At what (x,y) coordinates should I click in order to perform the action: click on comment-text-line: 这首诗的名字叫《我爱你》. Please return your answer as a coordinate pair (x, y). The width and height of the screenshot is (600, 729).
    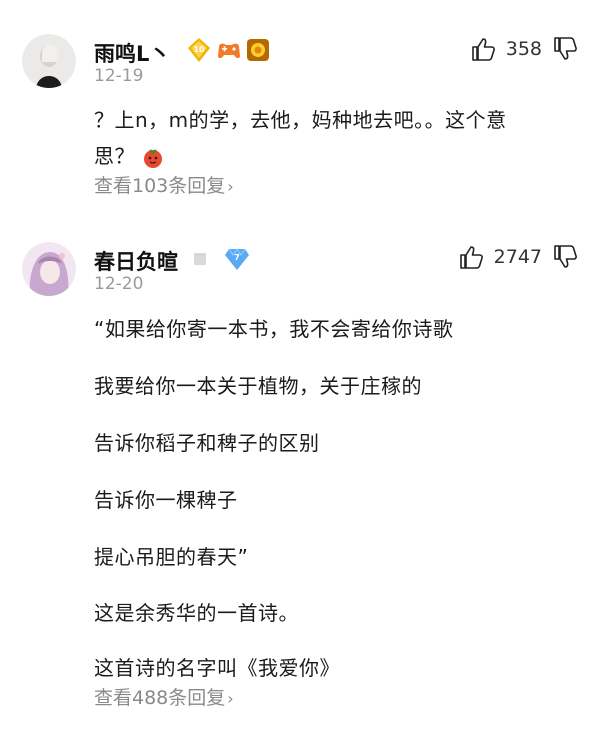
    Looking at the image, I should click on (217, 668).